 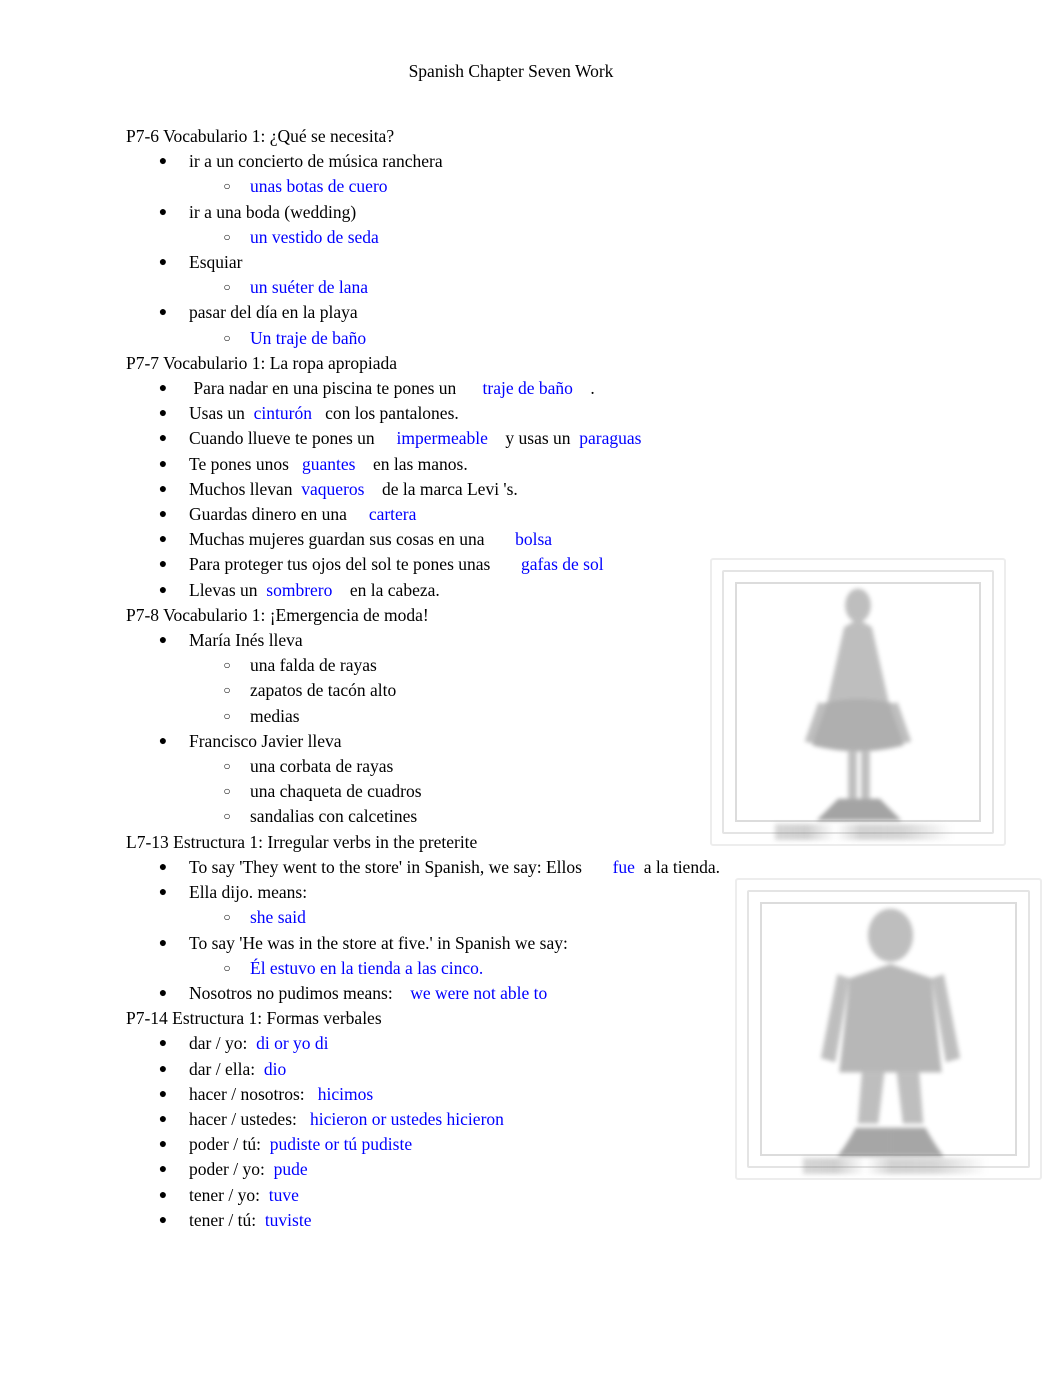 What do you see at coordinates (245, 463) in the screenshot?
I see `prompt-text: Te pones unos` at bounding box center [245, 463].